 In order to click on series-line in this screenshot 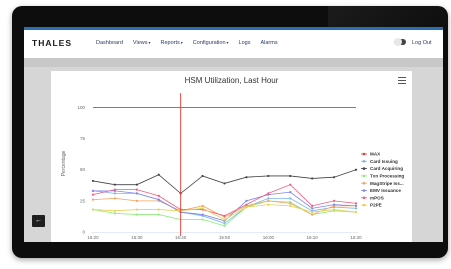, I will do `click(224, 207)`.